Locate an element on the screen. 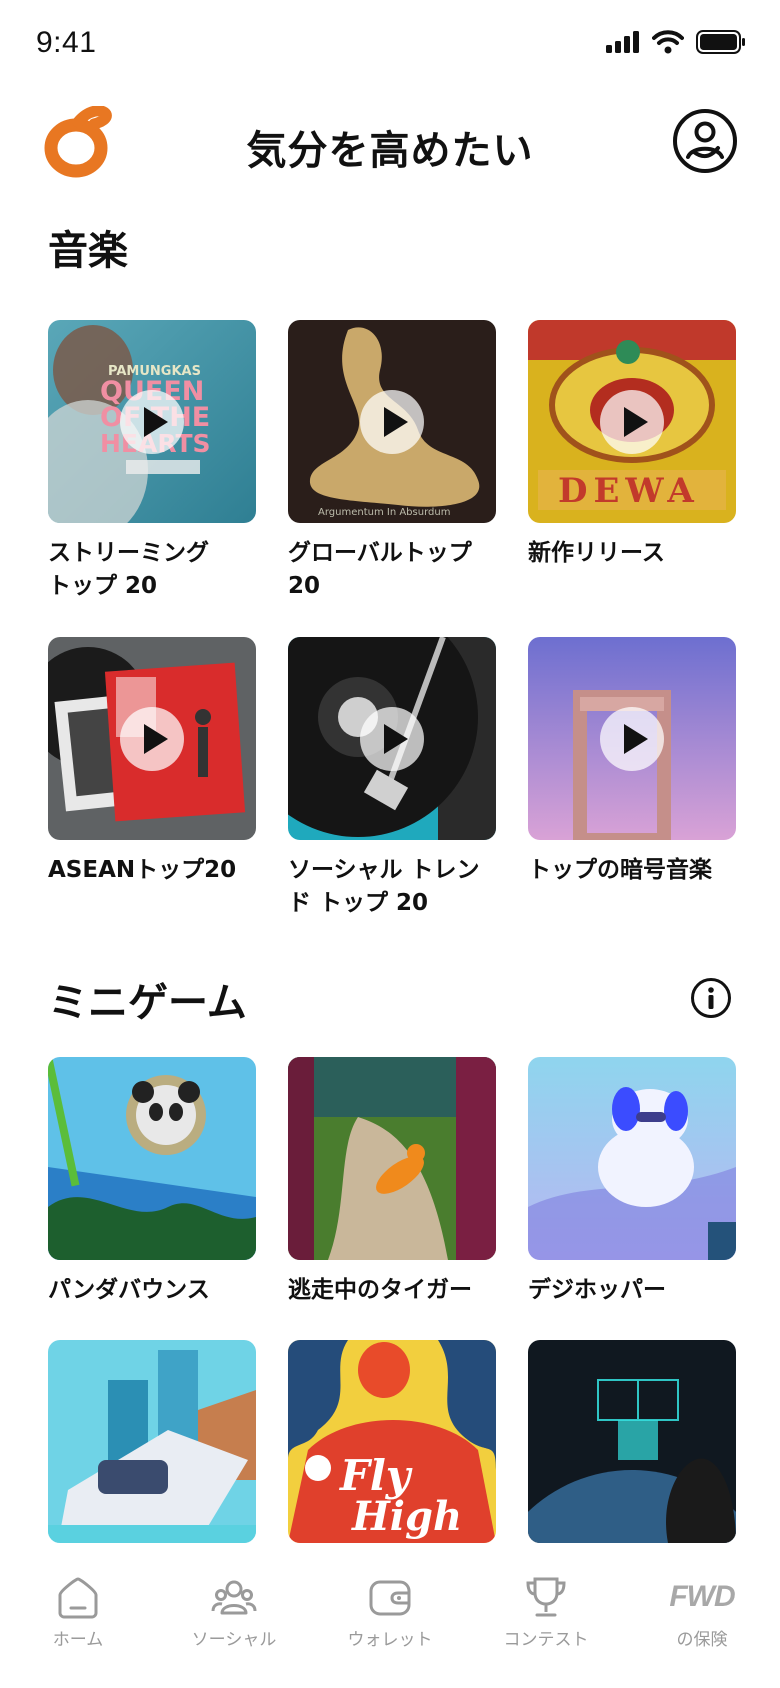 Image resolution: width=780 pixels, height=1688 pixels. wifi-icon is located at coordinates (668, 42).